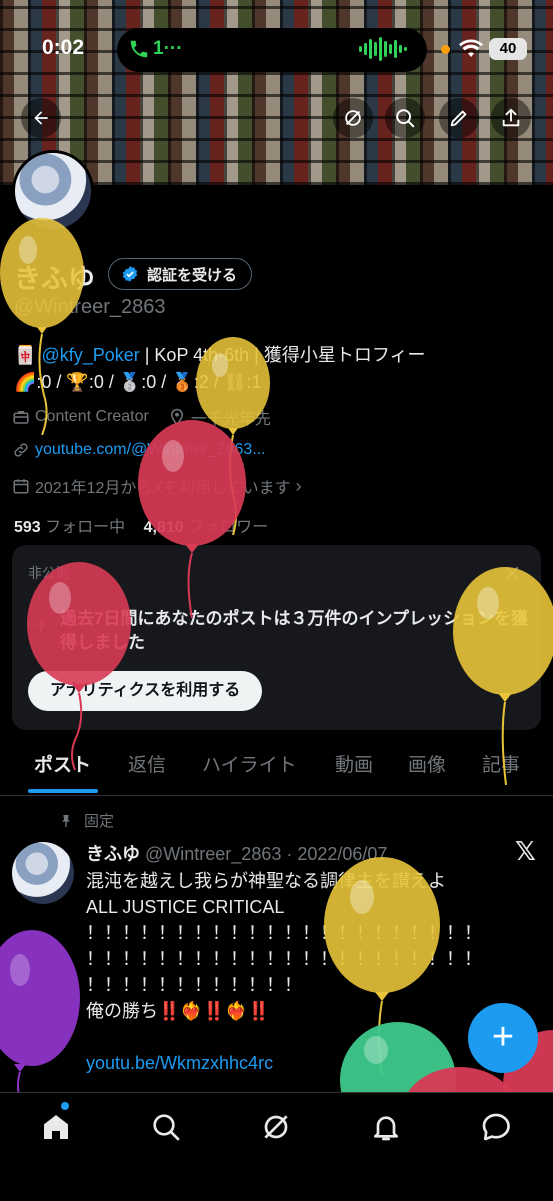 This screenshot has height=1201, width=553. Describe the element at coordinates (294, 630) in the screenshot. I see `impressions-message: 過去7日間にあなたのポストは３万件のインプレッションを獲得しました` at that location.